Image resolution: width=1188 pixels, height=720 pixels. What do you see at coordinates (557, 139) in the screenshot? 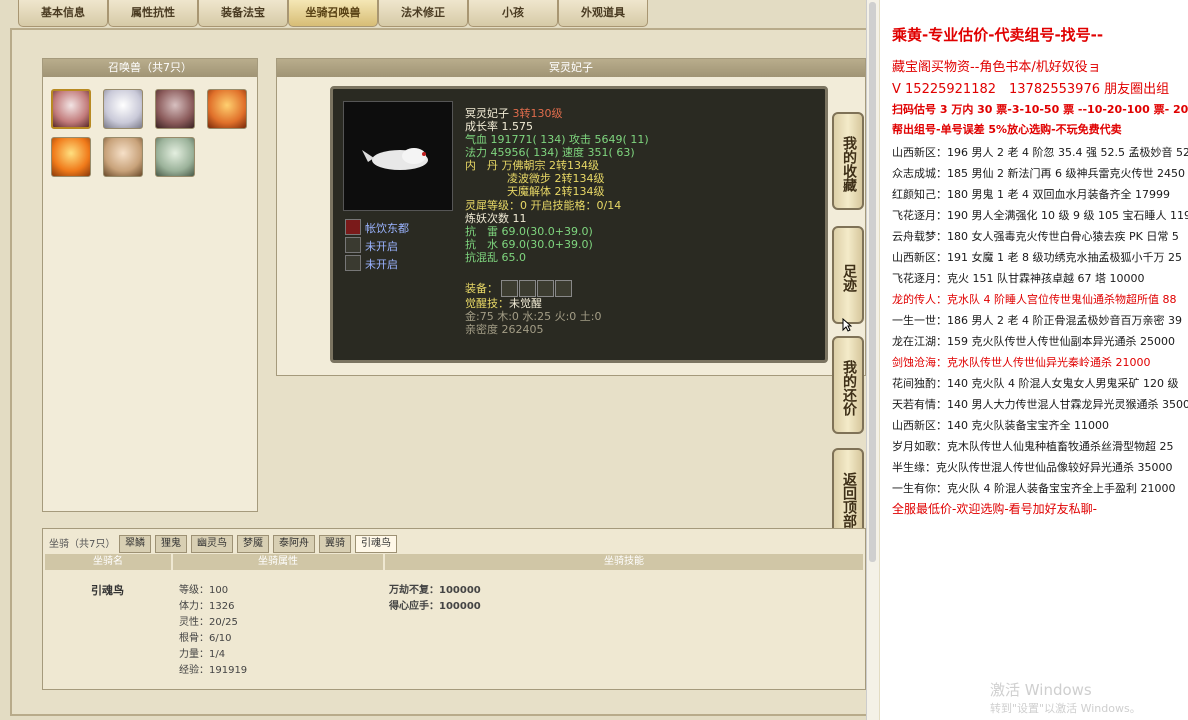
I see `summon-hp-attack: 气血 191771( 134) 攻击 5649( 11)` at bounding box center [557, 139].